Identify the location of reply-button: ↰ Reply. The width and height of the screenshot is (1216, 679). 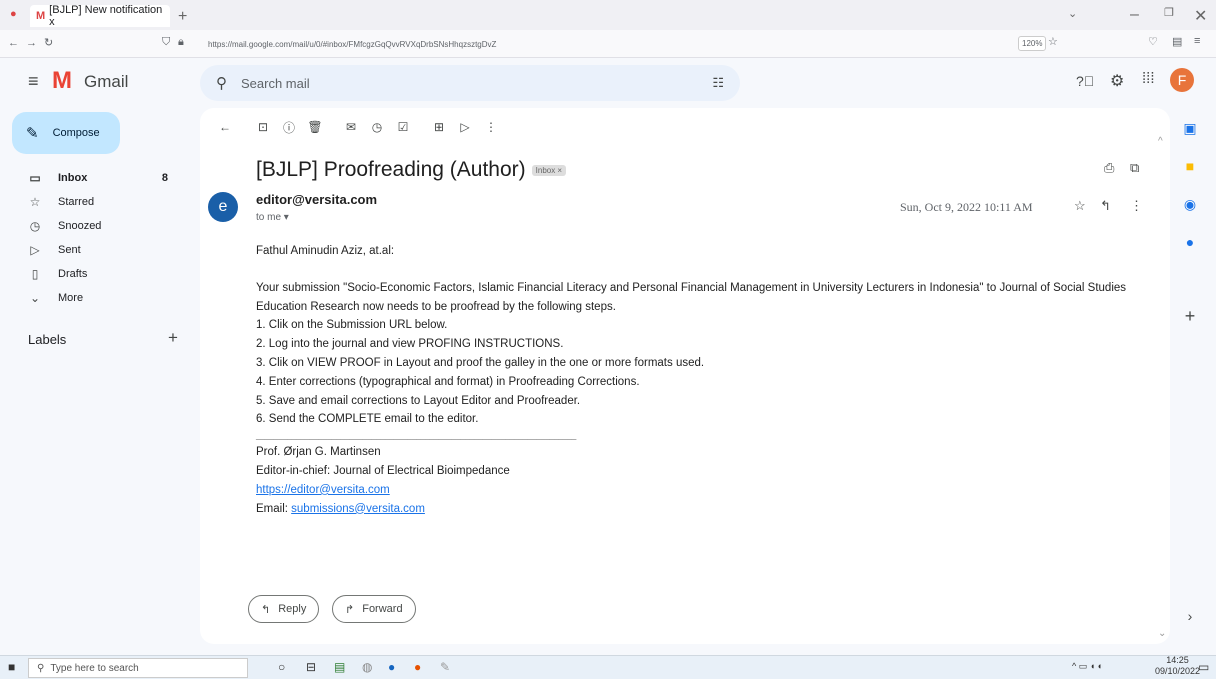
(284, 609).